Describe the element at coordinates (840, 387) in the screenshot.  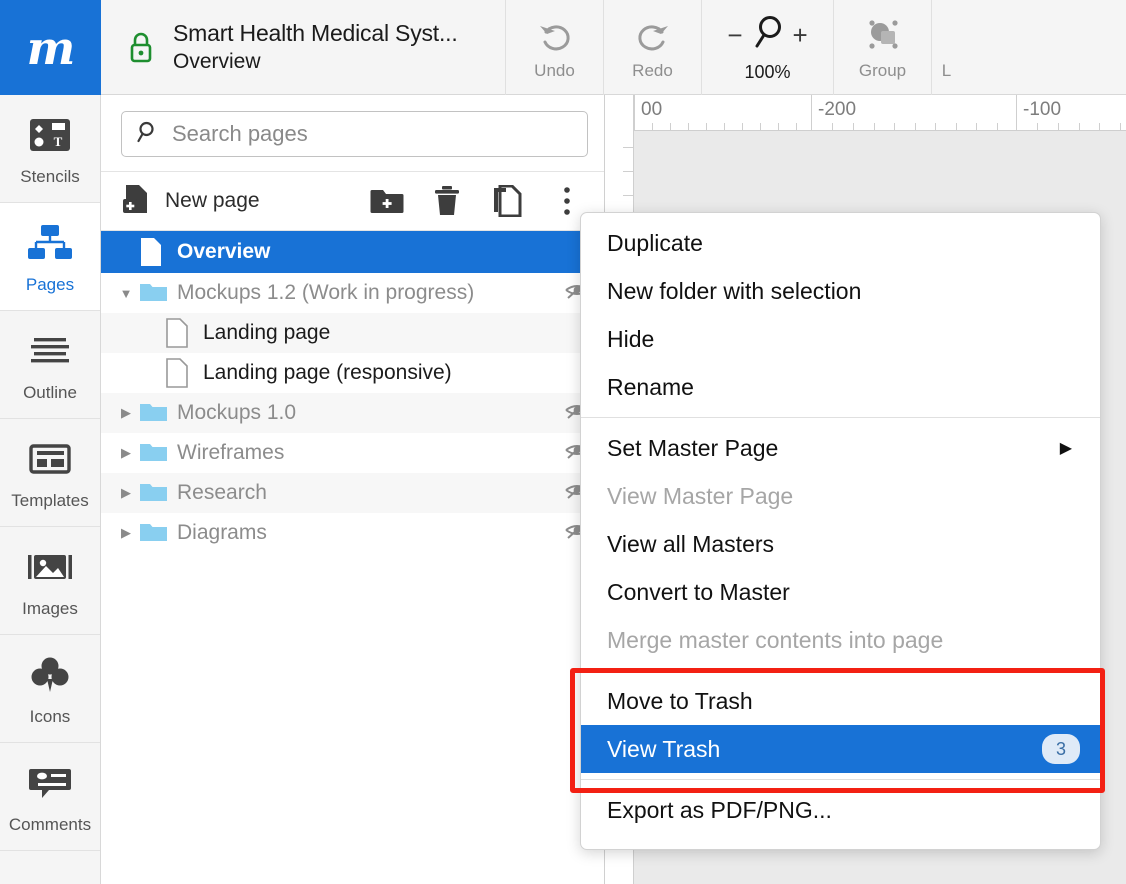
I see `menu-item-rename: Rename` at that location.